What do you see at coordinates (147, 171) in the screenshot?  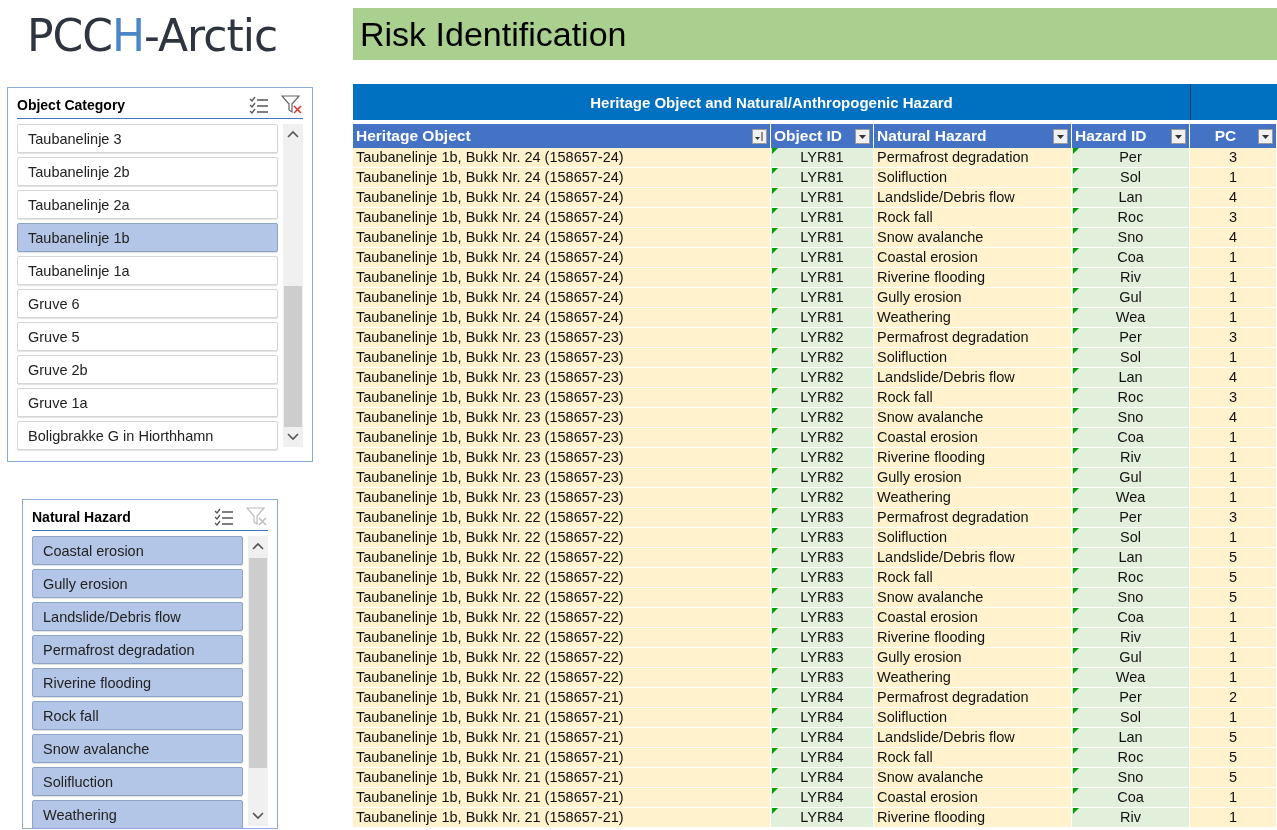 I see `slicer-item: Taubanelinje 2b` at bounding box center [147, 171].